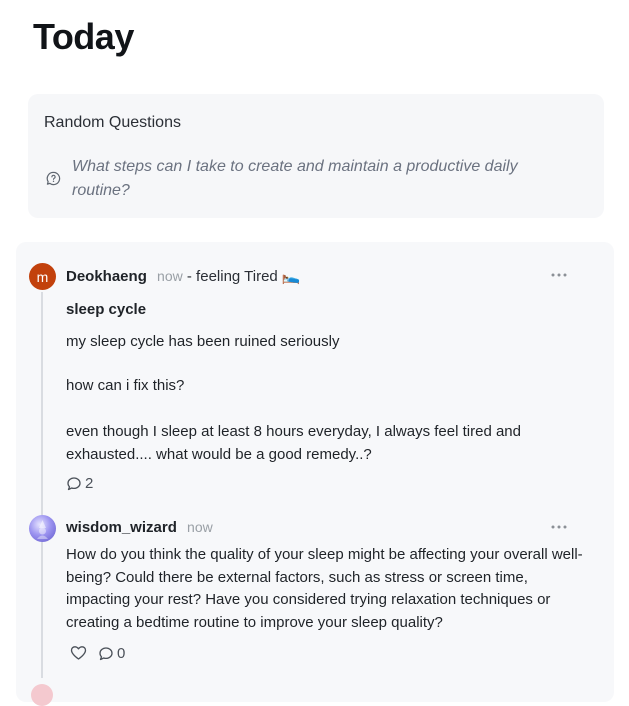 This screenshot has height=706, width=629. What do you see at coordinates (203, 341) in the screenshot?
I see `post-paragraph: my sleep cycle has been ruined seriously` at bounding box center [203, 341].